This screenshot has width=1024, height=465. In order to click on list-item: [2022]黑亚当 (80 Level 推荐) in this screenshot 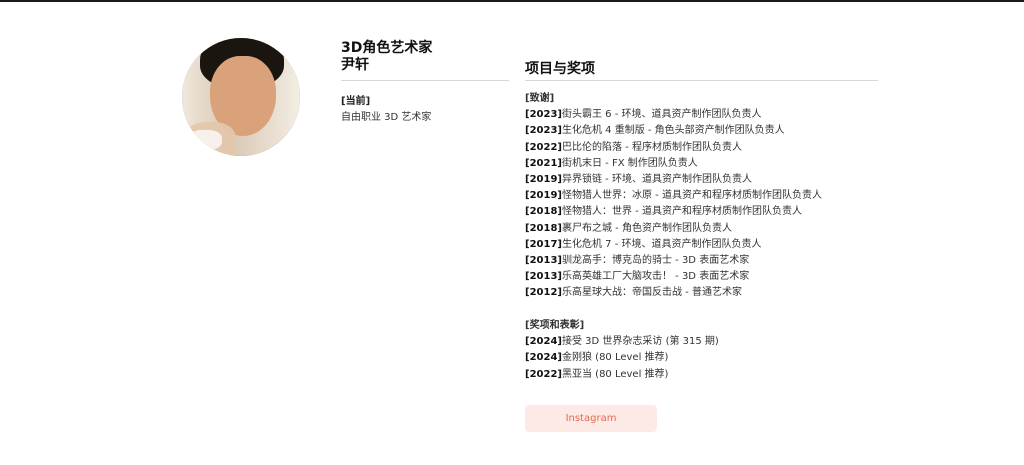, I will do `click(705, 375)`.